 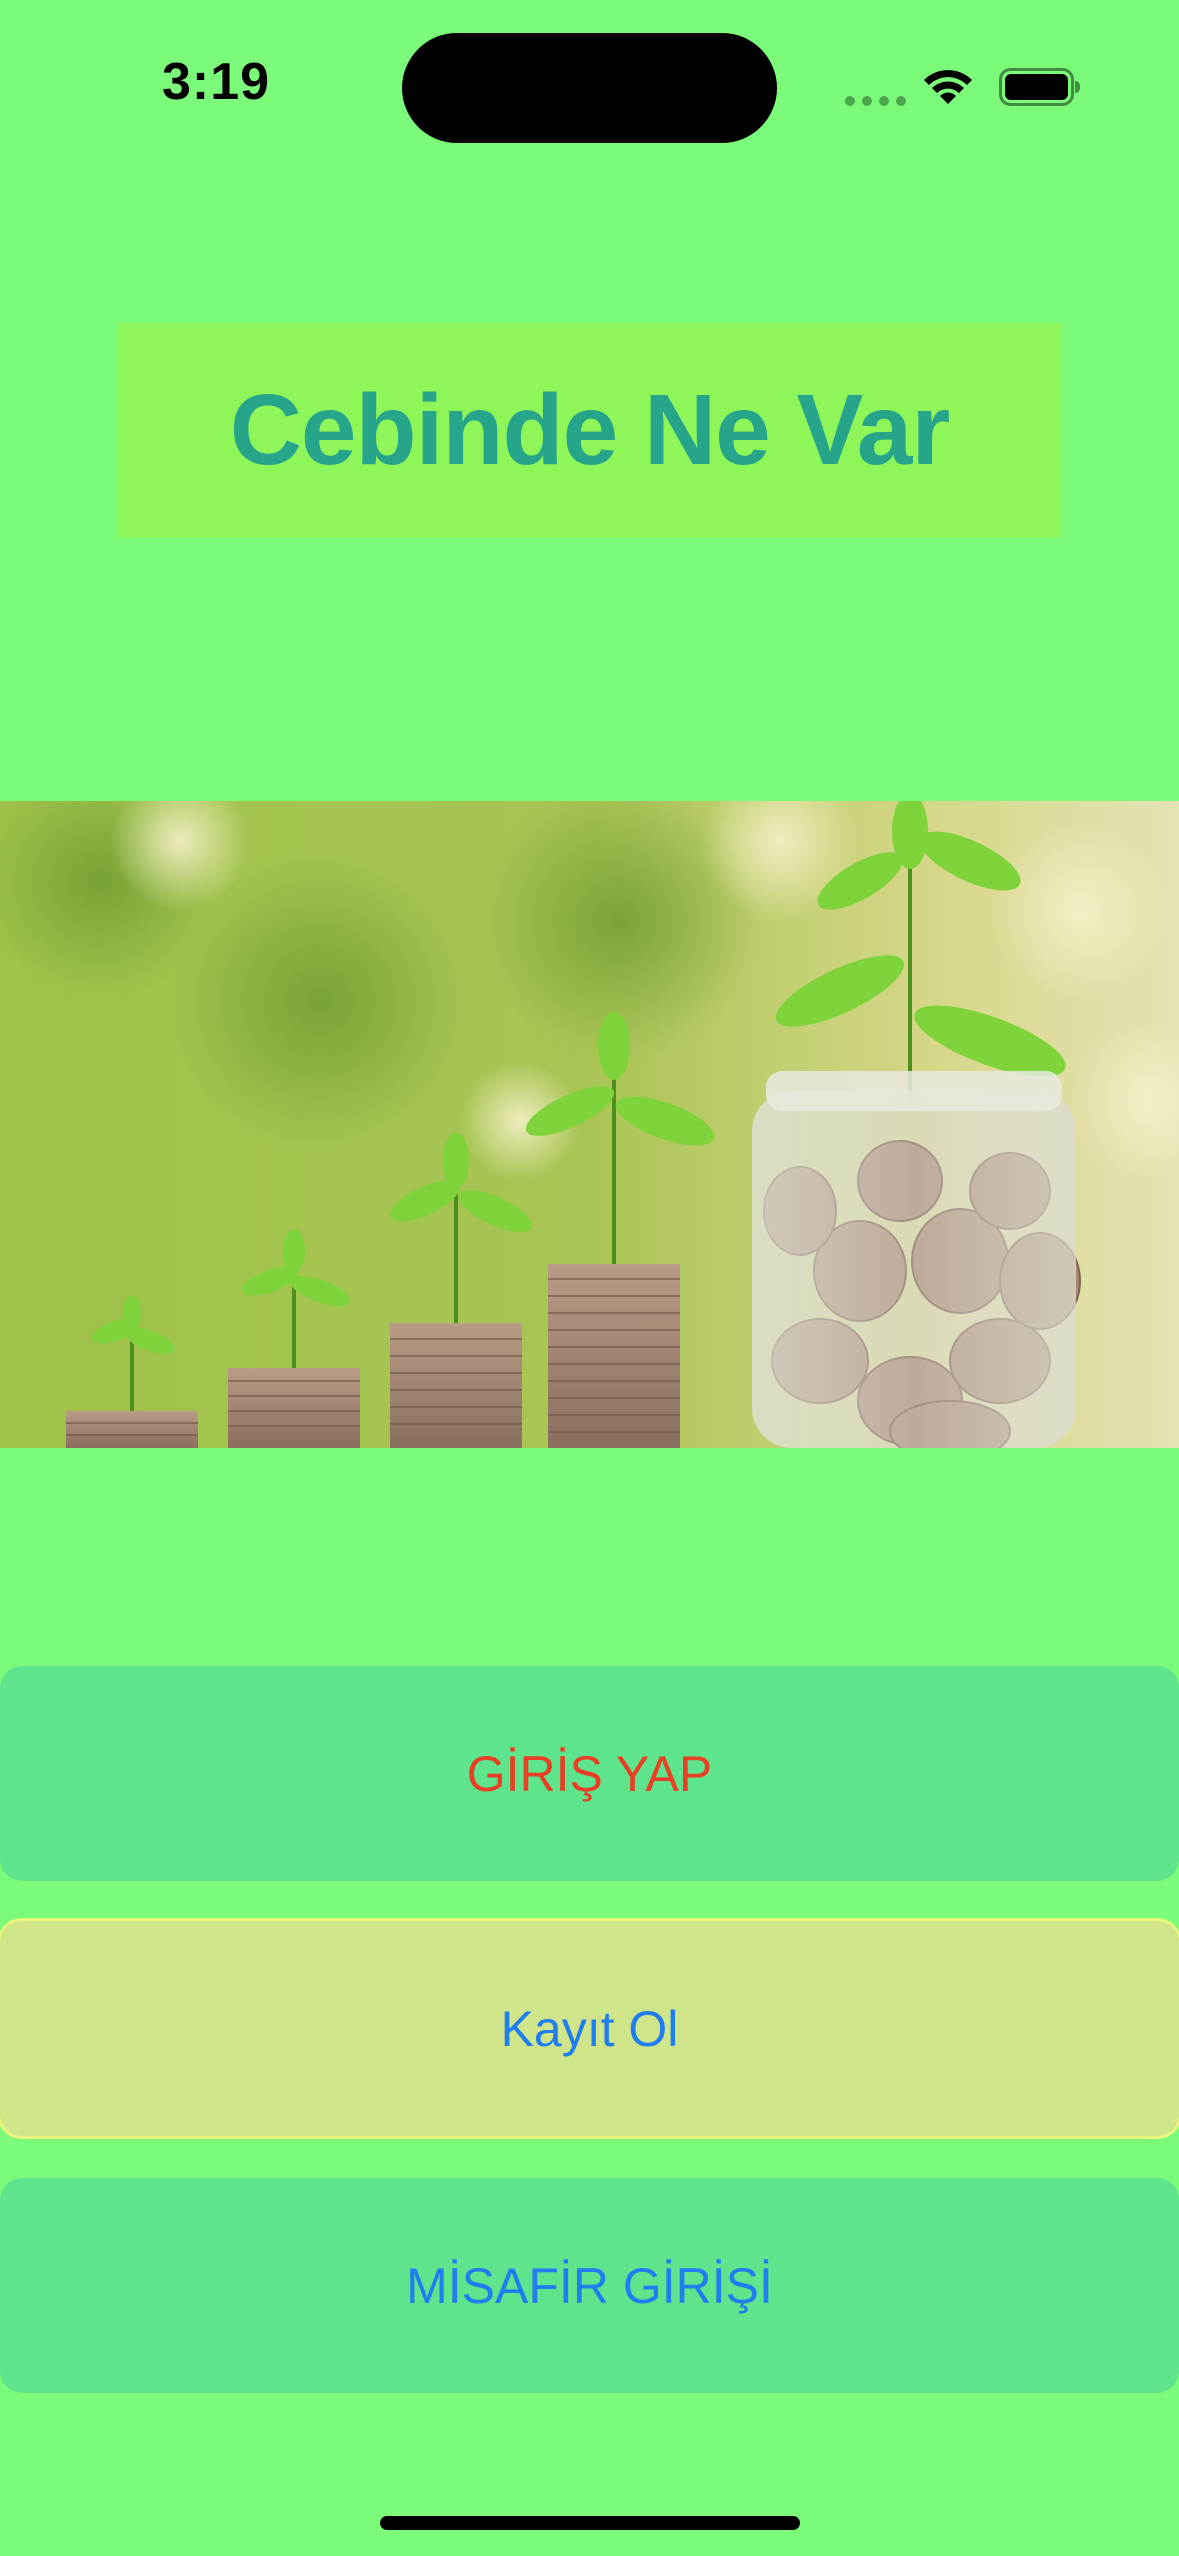 What do you see at coordinates (1039, 87) in the screenshot?
I see `battery-icon` at bounding box center [1039, 87].